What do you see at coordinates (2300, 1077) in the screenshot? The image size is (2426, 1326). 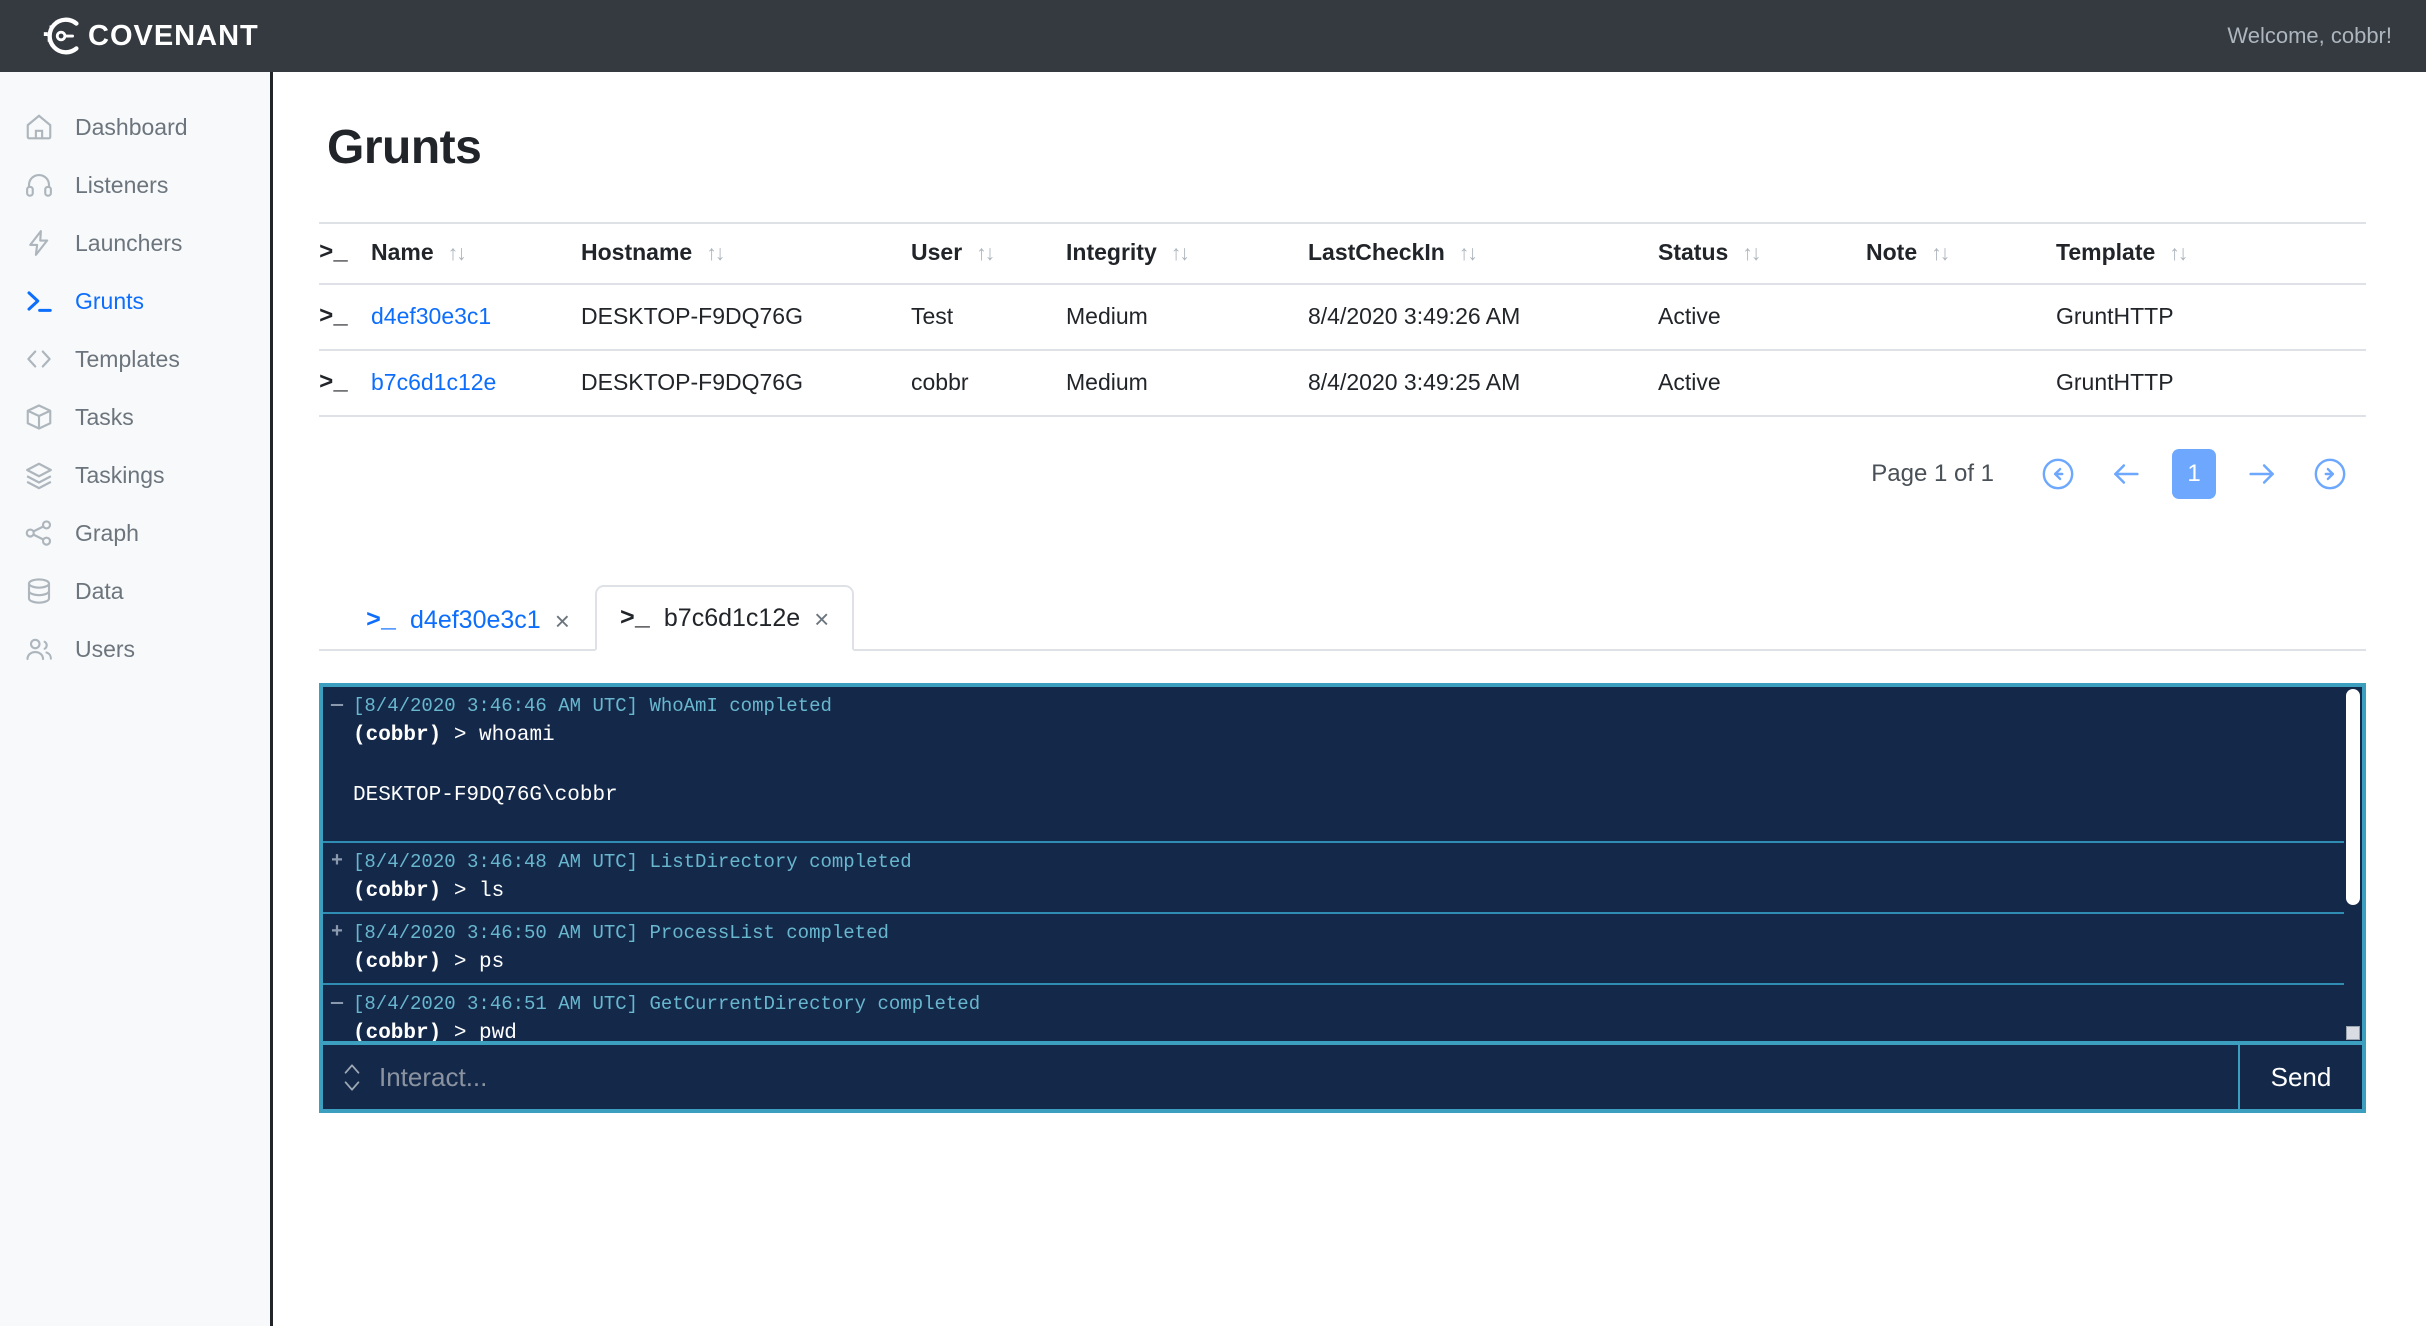 I see `send-button: Send` at bounding box center [2300, 1077].